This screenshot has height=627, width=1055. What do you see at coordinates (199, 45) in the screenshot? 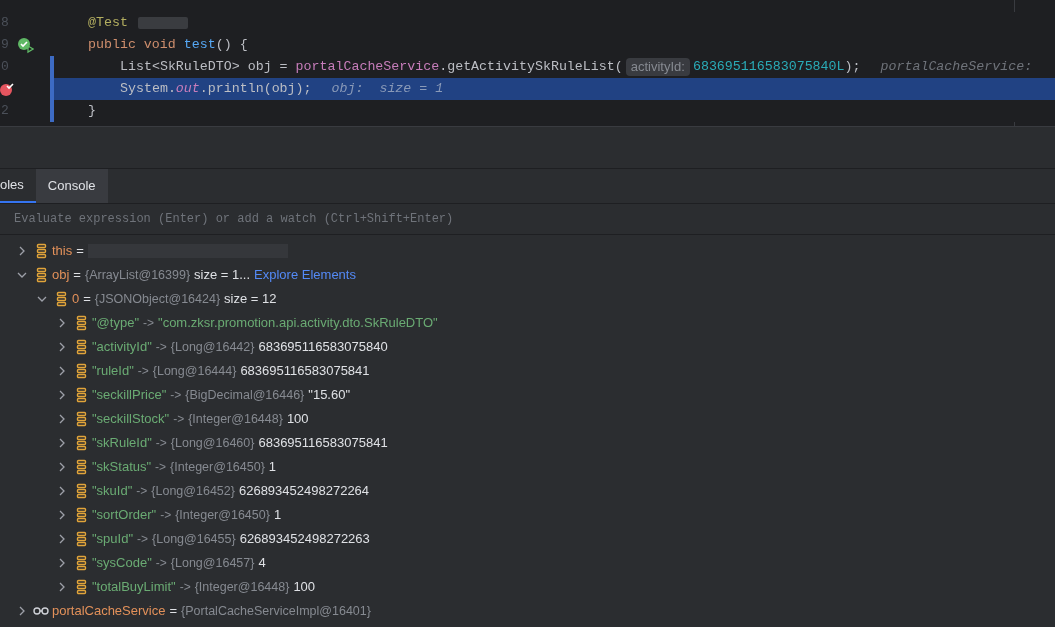
I see `code-text: test` at bounding box center [199, 45].